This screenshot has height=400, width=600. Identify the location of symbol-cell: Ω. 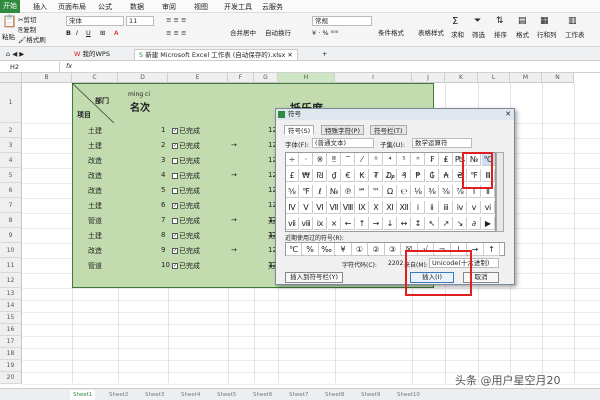
(390, 191).